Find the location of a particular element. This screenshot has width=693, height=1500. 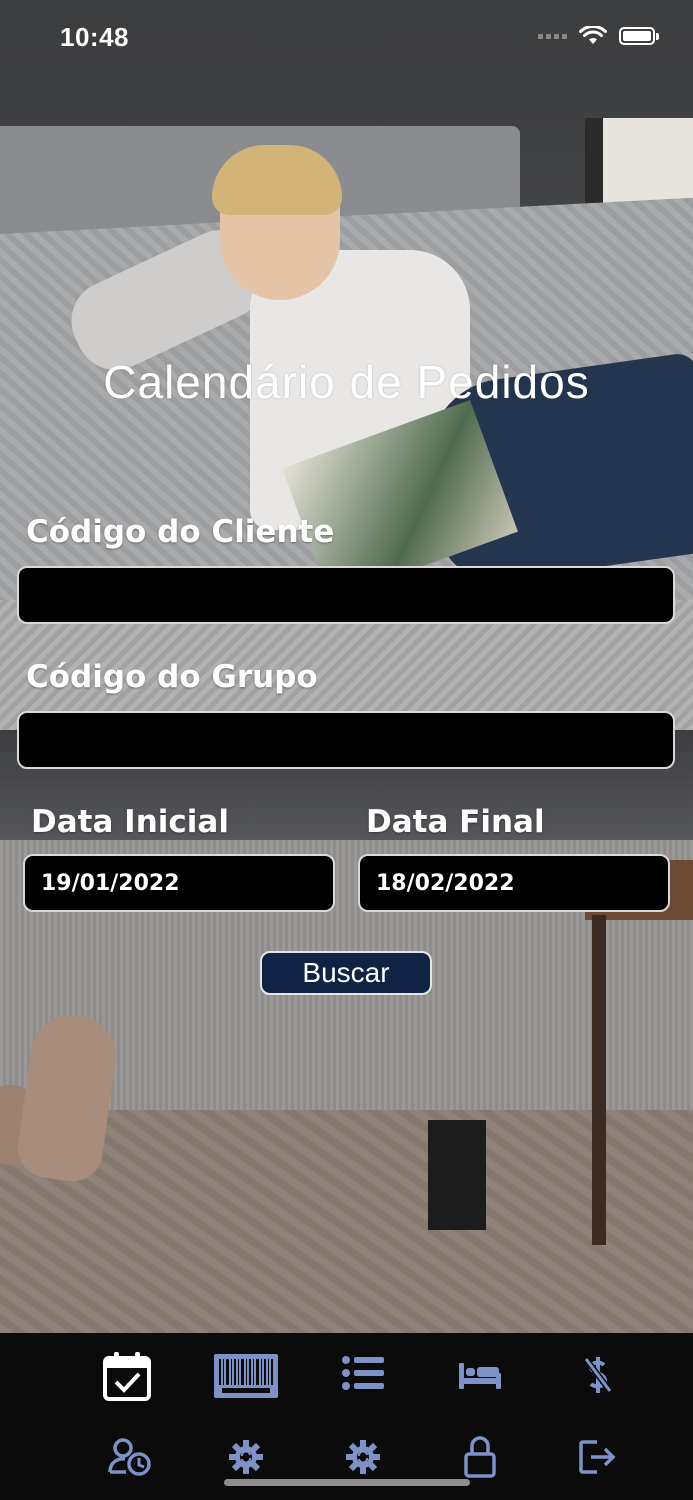

status-time: 10:48 is located at coordinates (94, 37).